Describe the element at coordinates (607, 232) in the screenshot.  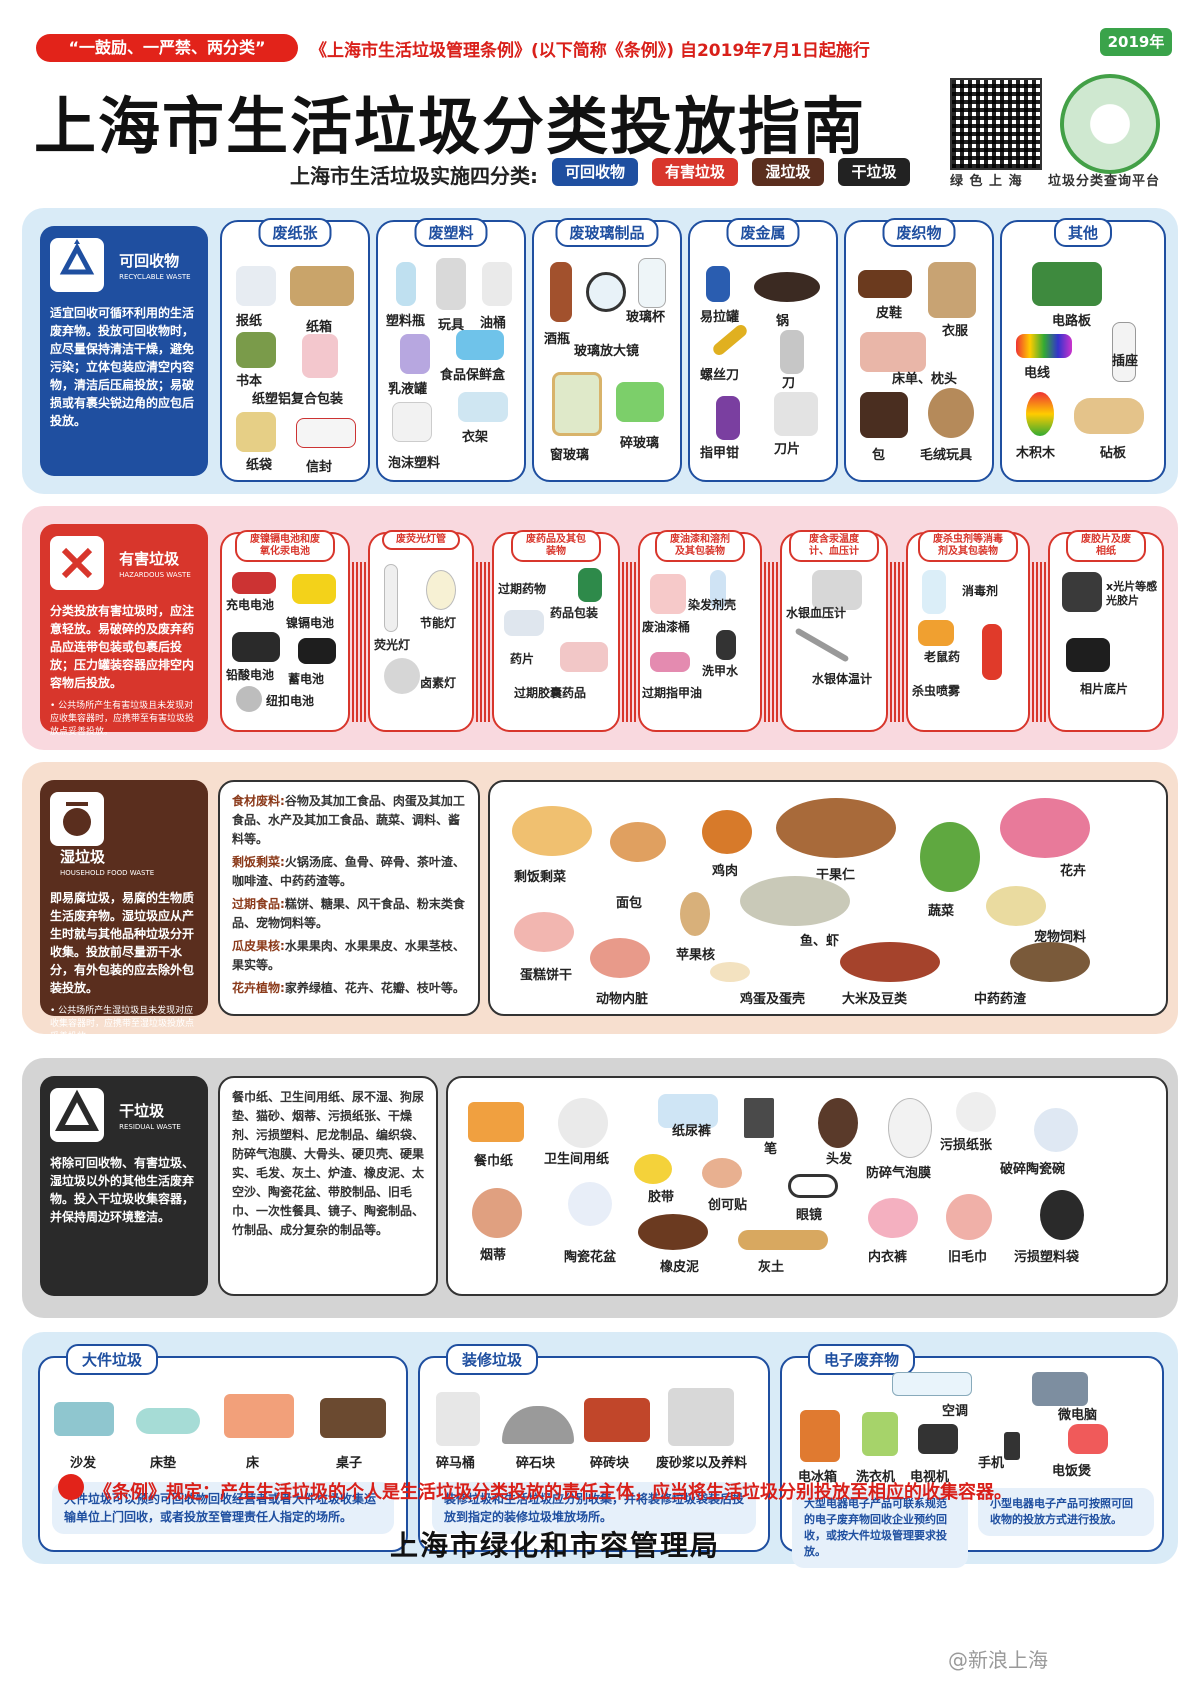
I see `group-title: 废玻璃制品` at that location.